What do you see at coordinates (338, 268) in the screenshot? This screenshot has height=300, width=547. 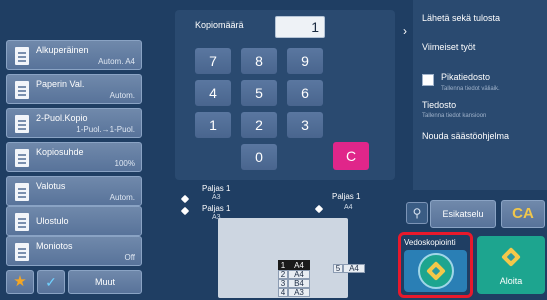 I see `tray-num-5: 5` at bounding box center [338, 268].